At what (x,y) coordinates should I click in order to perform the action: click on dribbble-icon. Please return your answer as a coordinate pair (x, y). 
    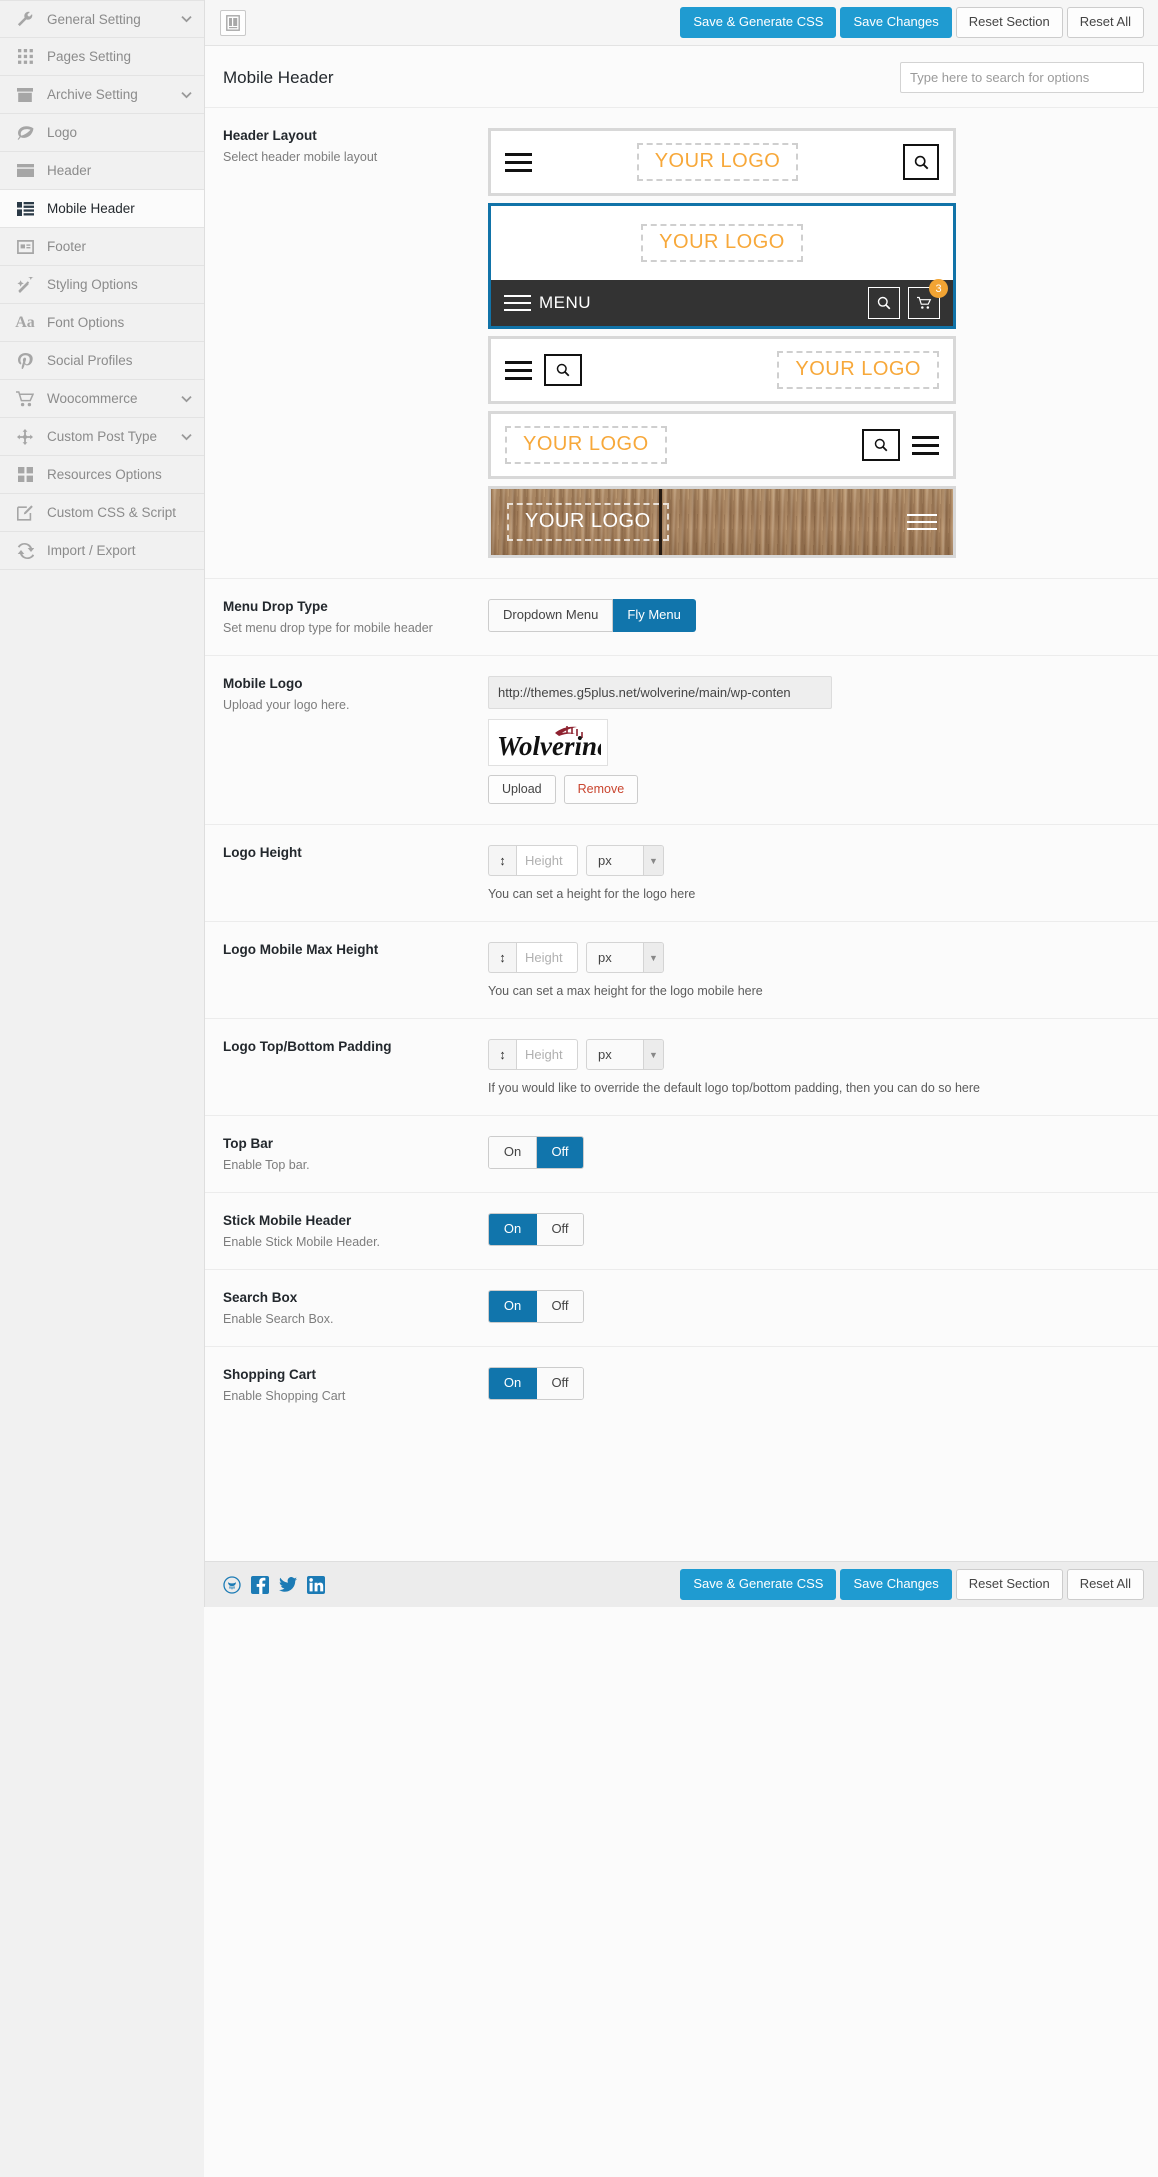
    Looking at the image, I should click on (232, 1584).